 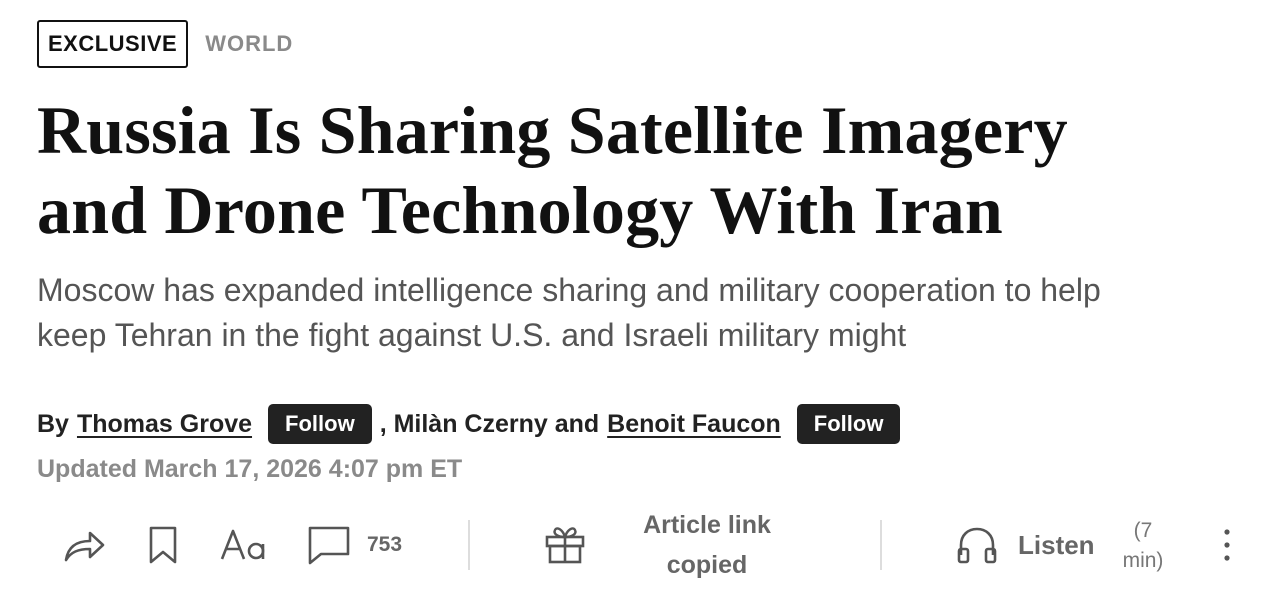 I want to click on more-vertical-icon, so click(x=1227, y=545).